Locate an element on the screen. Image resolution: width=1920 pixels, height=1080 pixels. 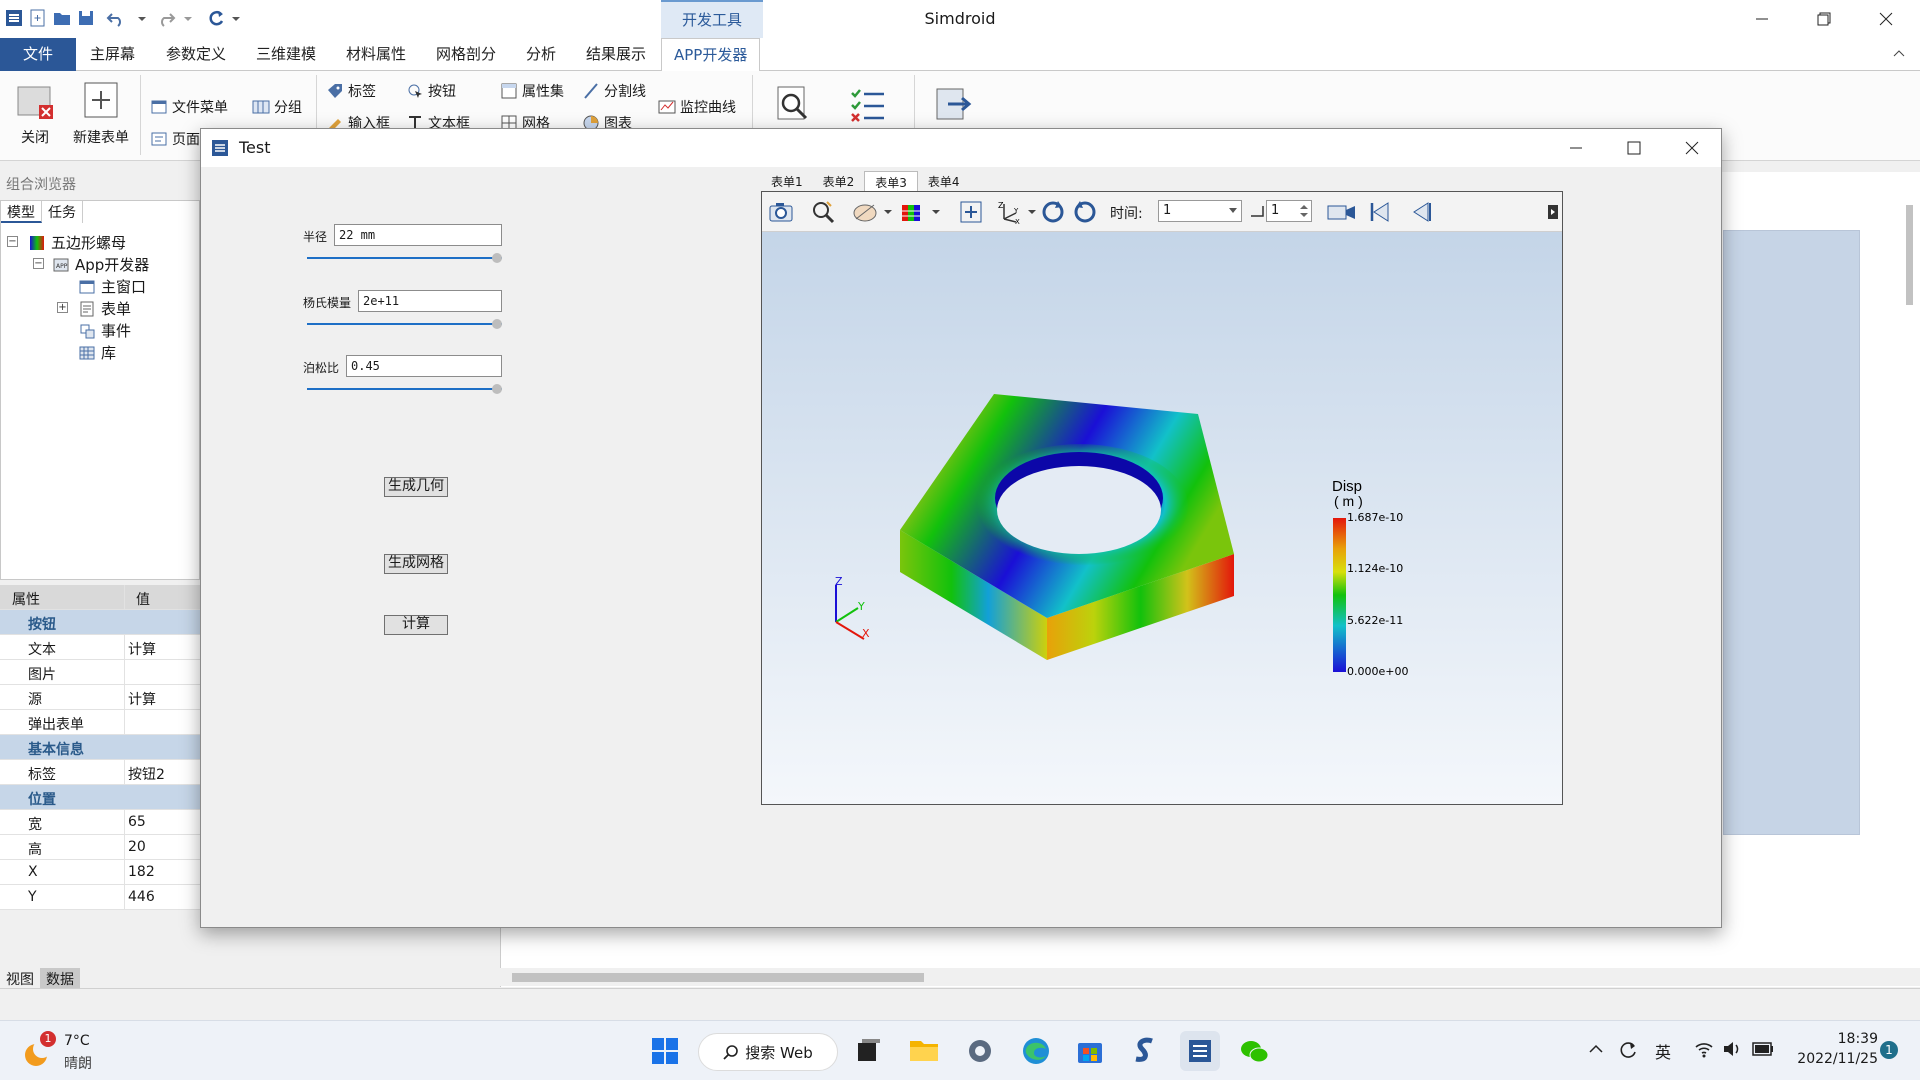
property-row: 弹出表单 is located at coordinates (100, 722).